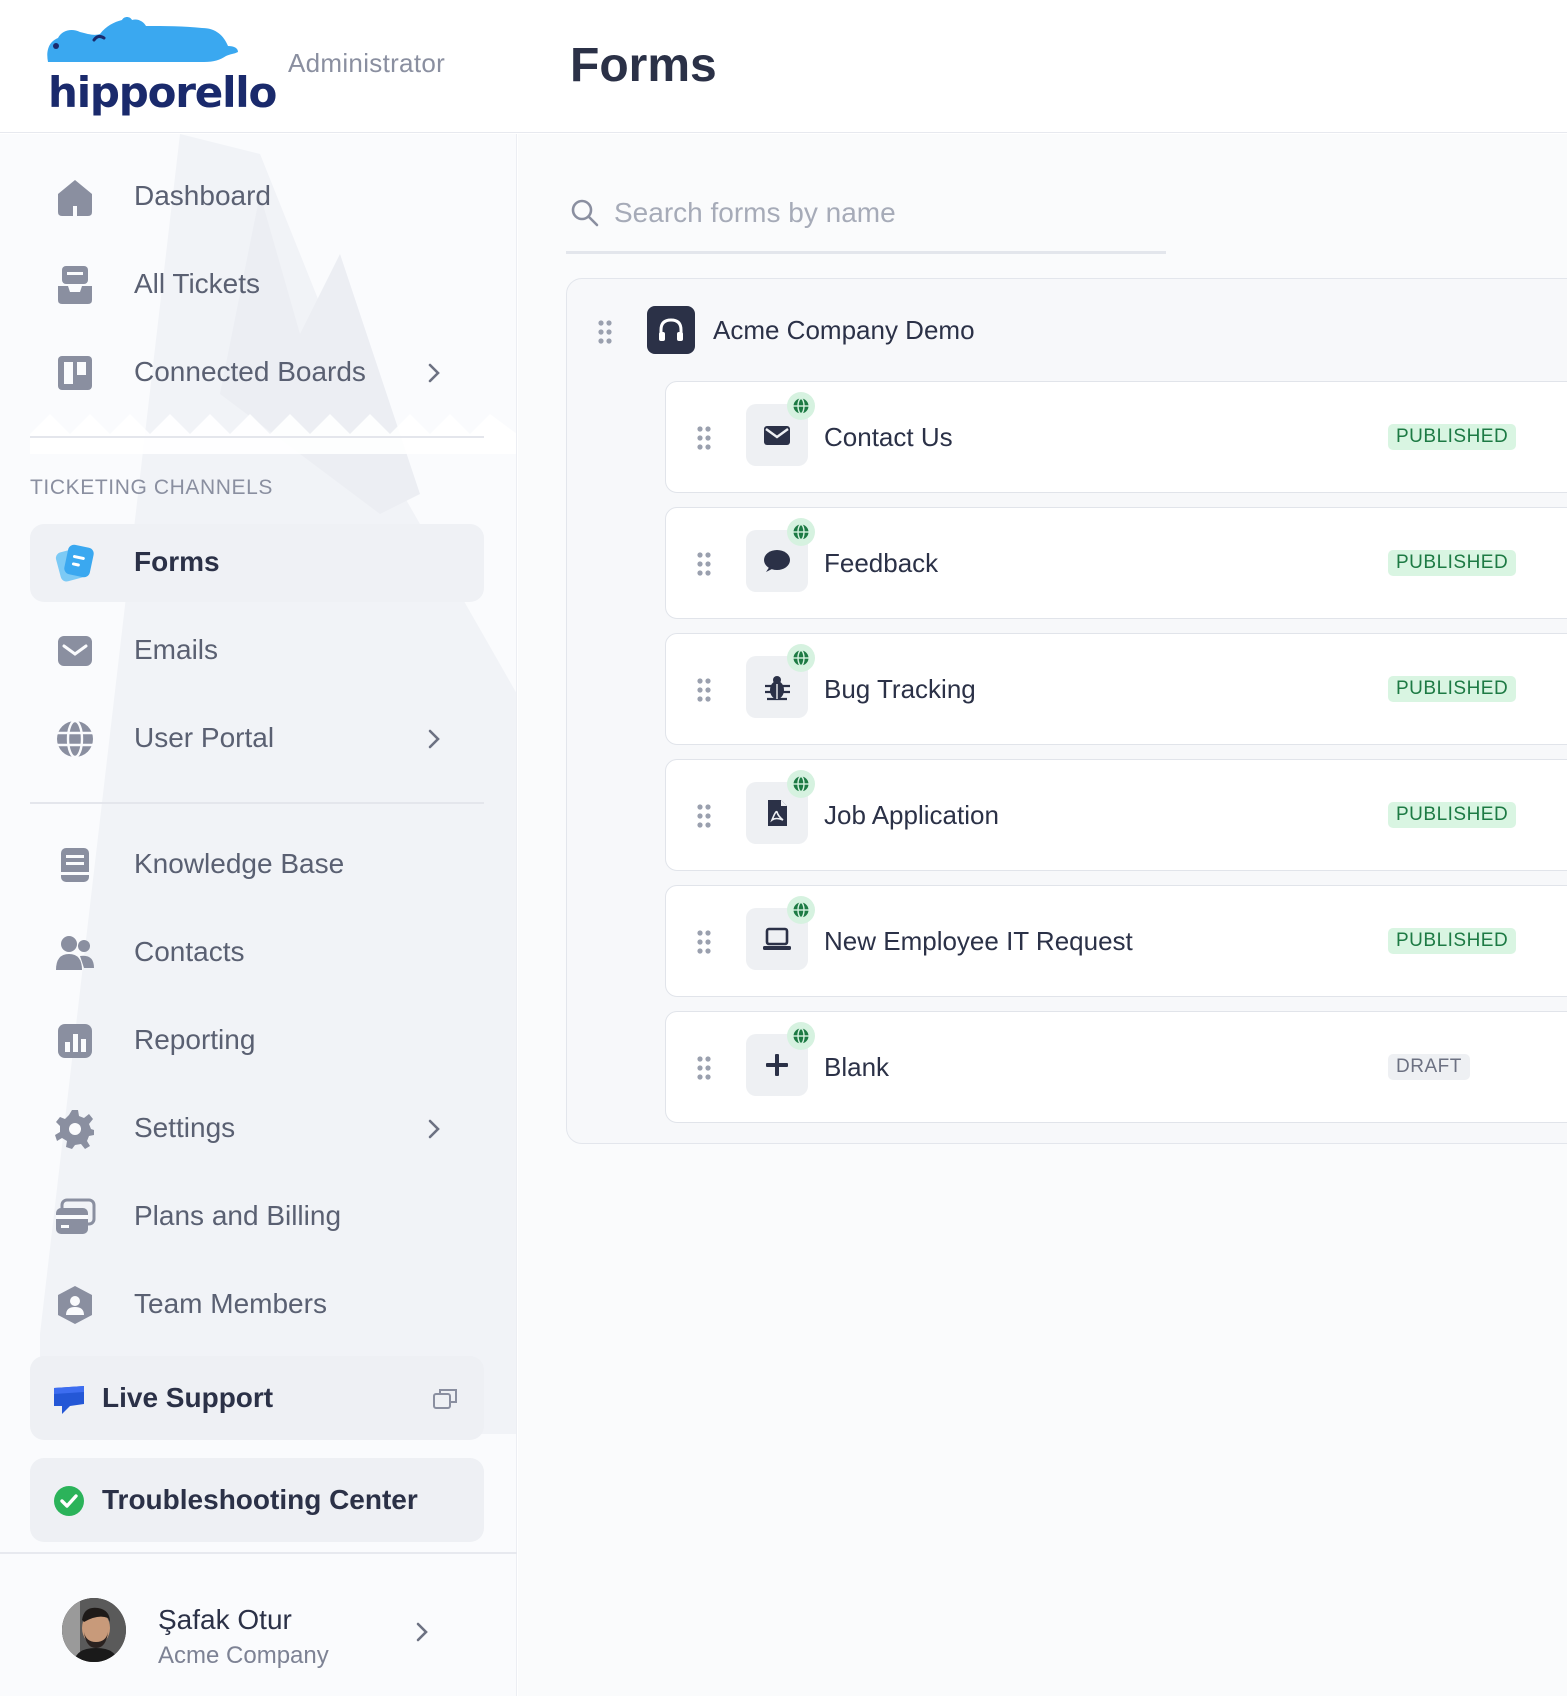 This screenshot has width=1567, height=1696. Describe the element at coordinates (911, 815) in the screenshot. I see `form-title: Job Application` at that location.